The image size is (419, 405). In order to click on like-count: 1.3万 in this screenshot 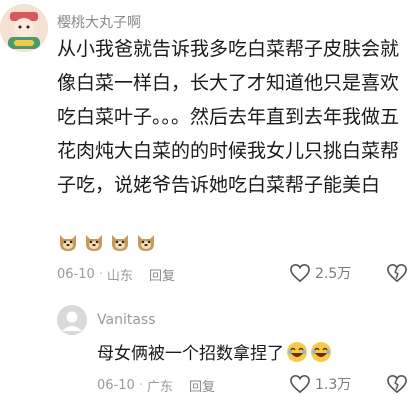, I will do `click(333, 385)`.